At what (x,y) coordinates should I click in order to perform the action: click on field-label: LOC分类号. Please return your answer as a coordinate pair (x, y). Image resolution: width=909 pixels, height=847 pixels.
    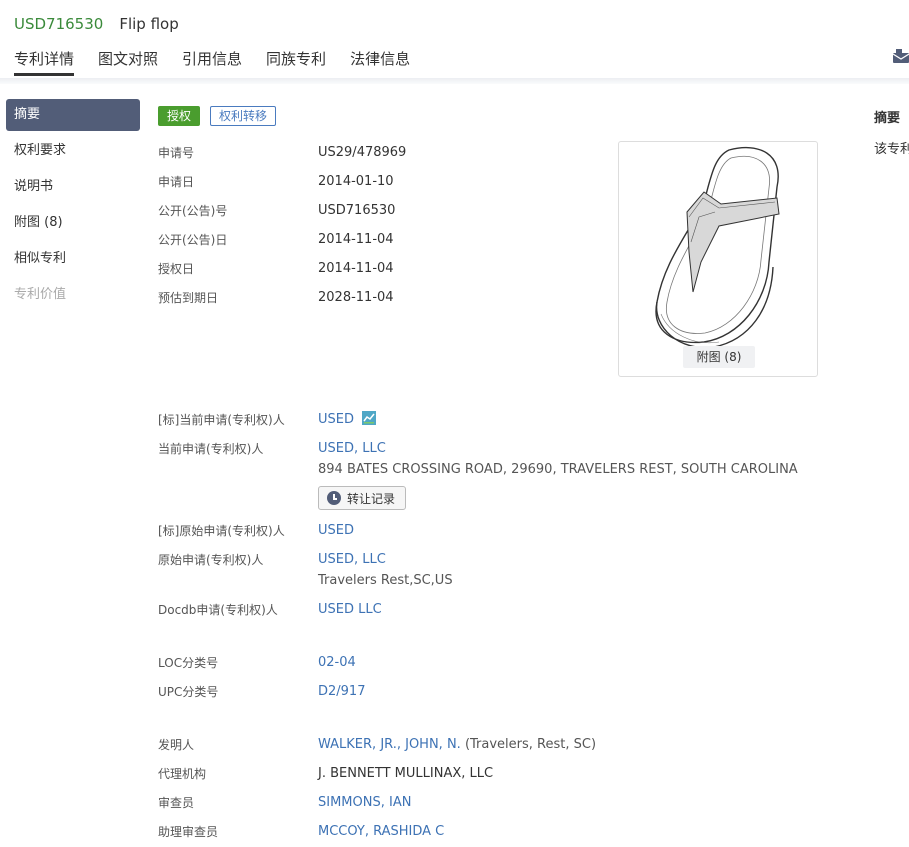
    Looking at the image, I should click on (188, 663).